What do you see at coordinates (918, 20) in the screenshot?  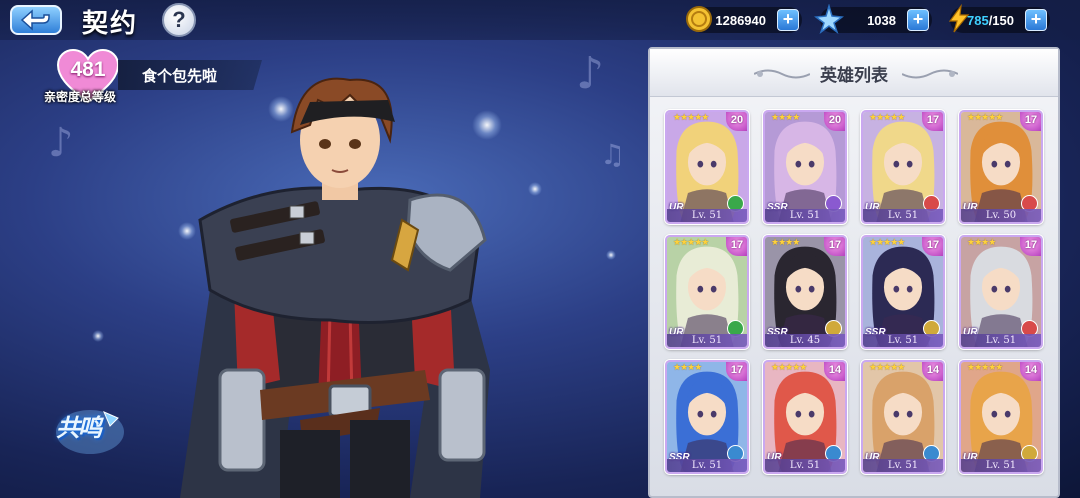 I see `add-crystal-button: +` at bounding box center [918, 20].